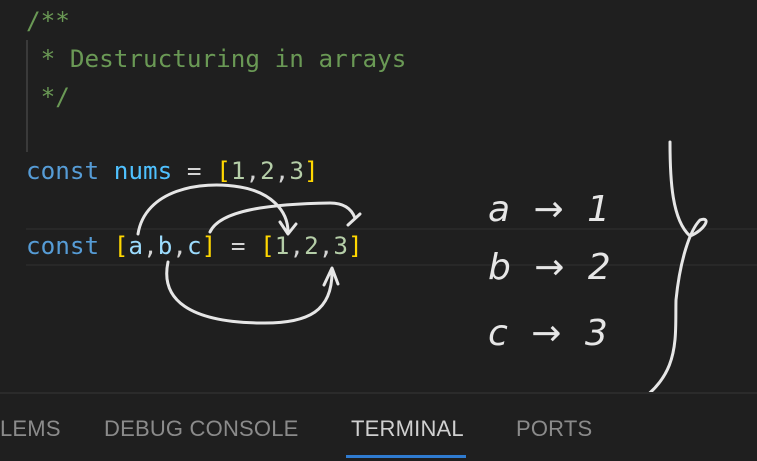  What do you see at coordinates (554, 429) in the screenshot?
I see `tab-ports: PORTS` at bounding box center [554, 429].